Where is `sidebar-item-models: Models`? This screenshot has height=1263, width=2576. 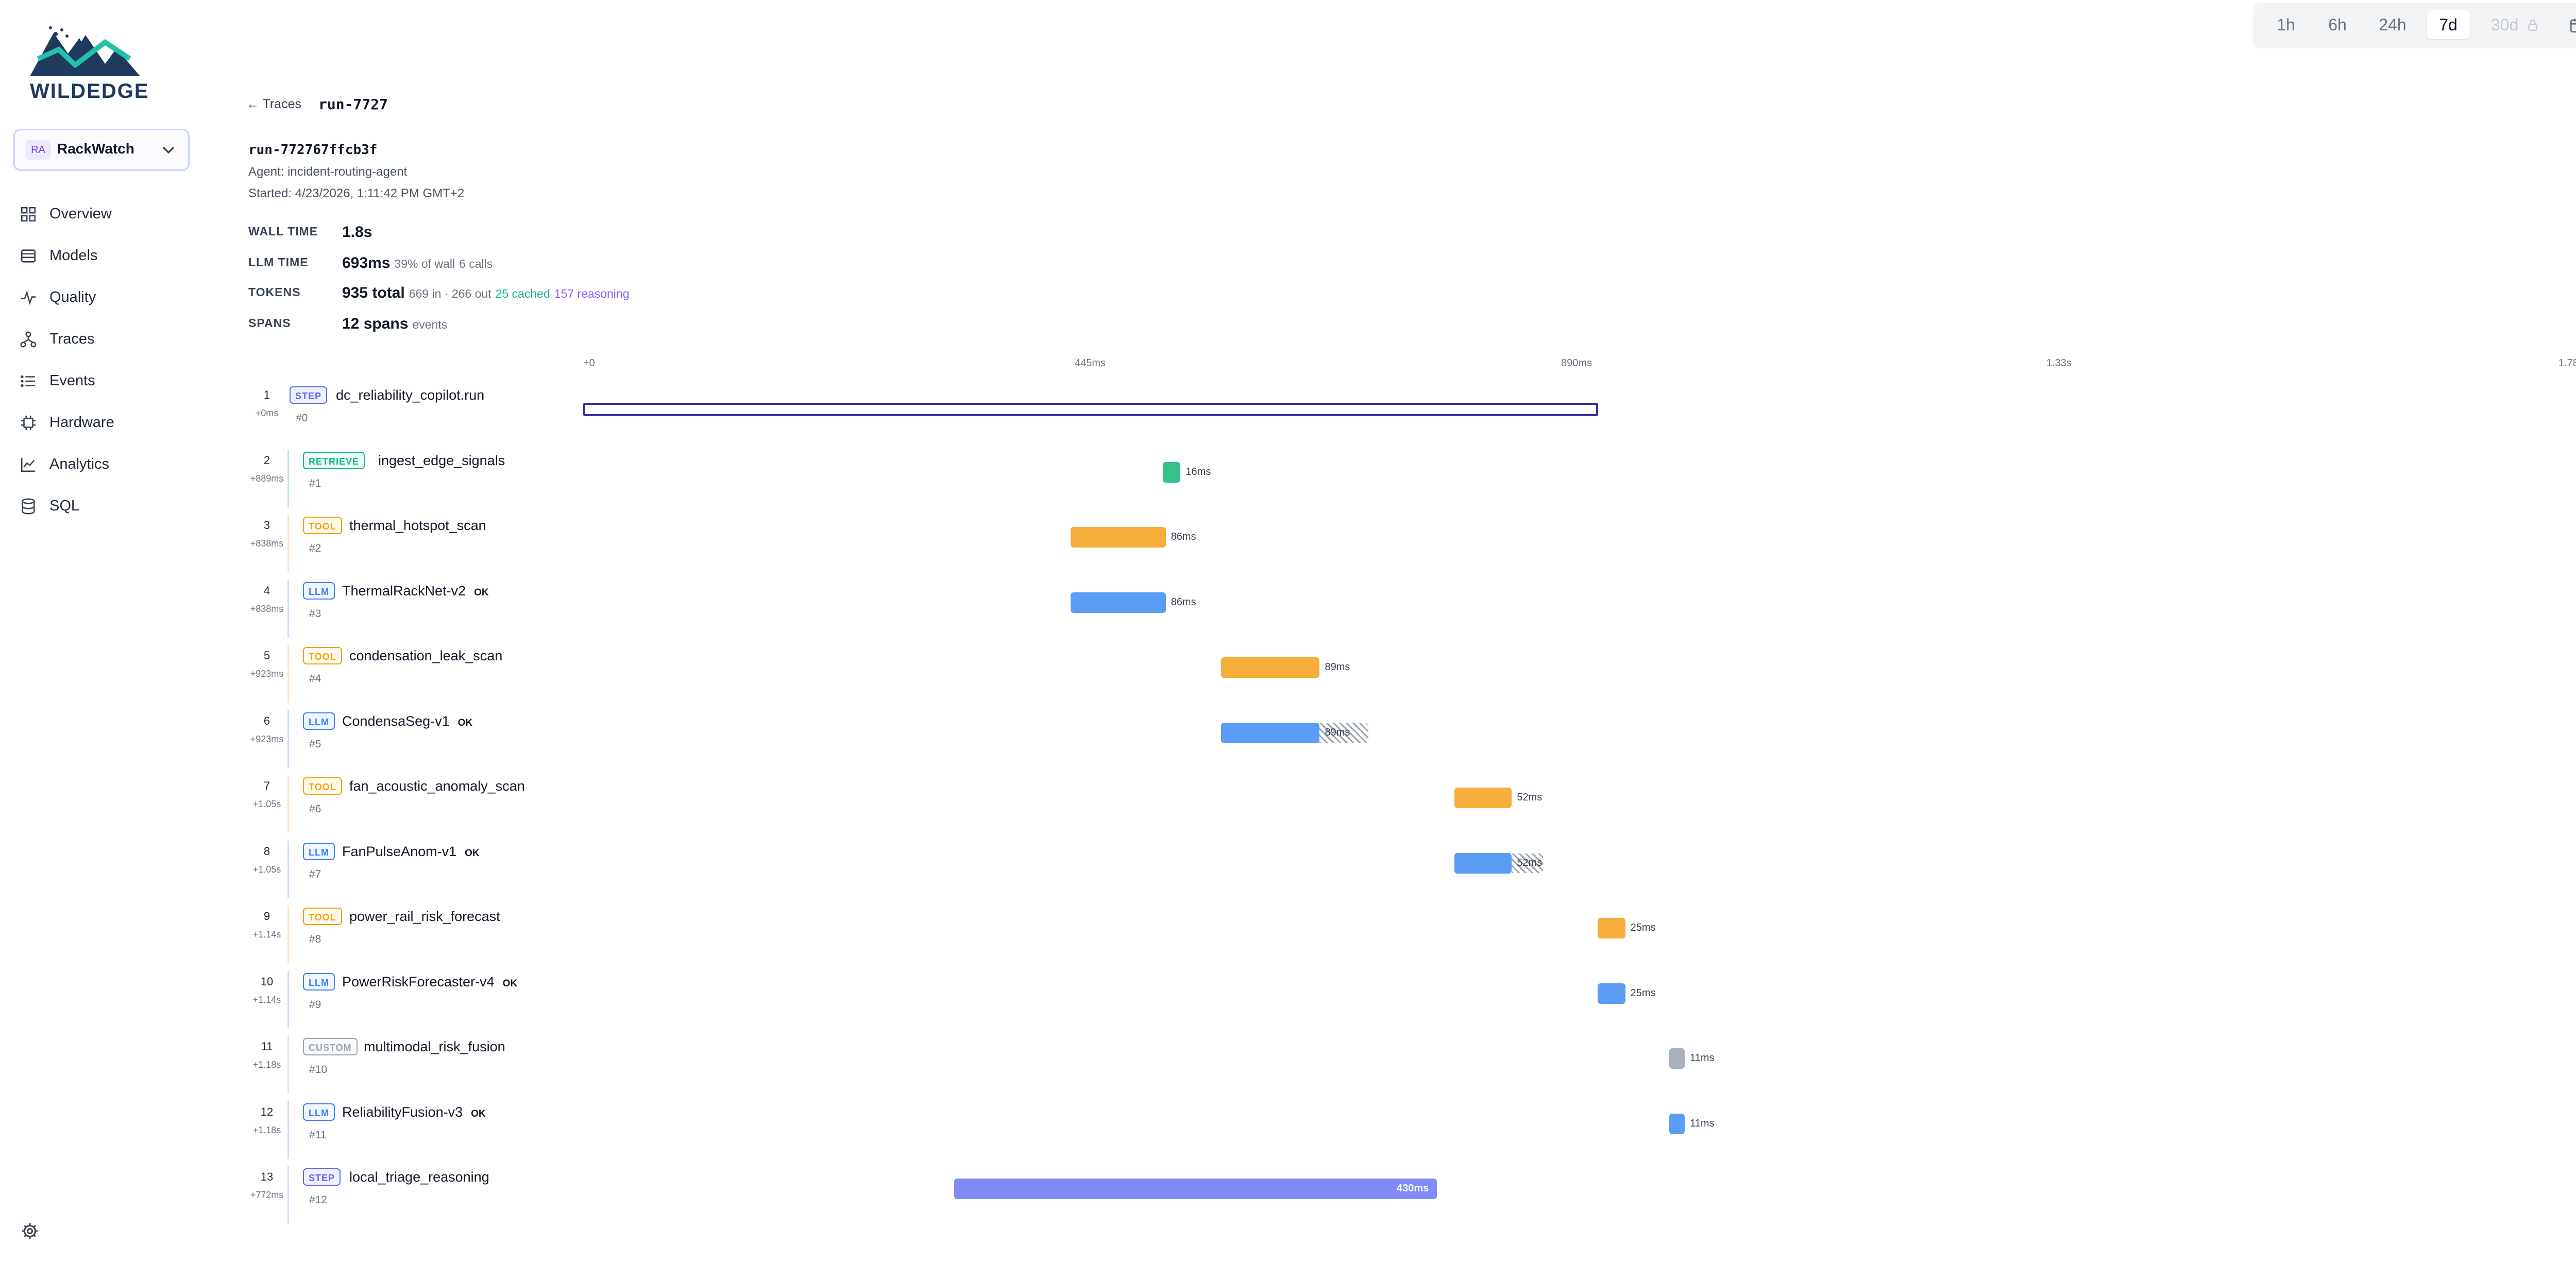 sidebar-item-models: Models is located at coordinates (102, 254).